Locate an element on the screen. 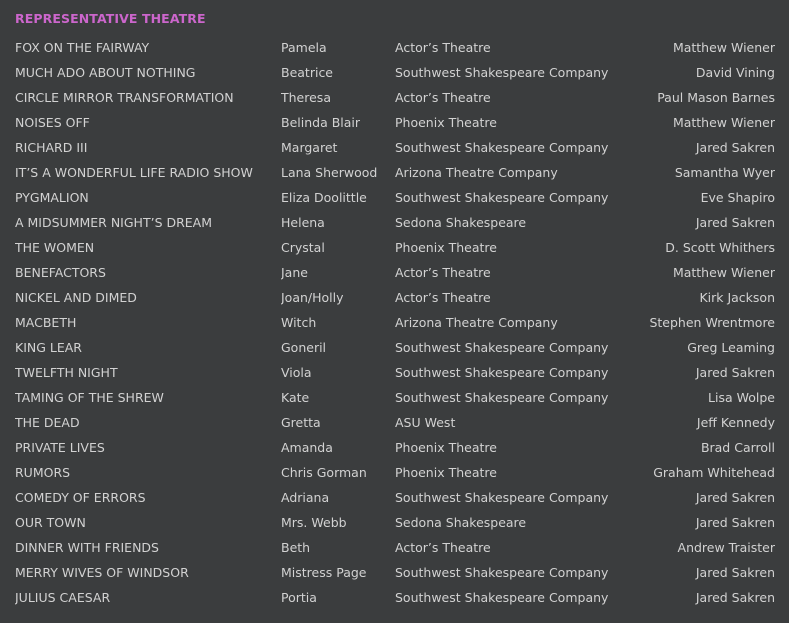 The image size is (789, 623). credit-role: Crystal is located at coordinates (303, 247).